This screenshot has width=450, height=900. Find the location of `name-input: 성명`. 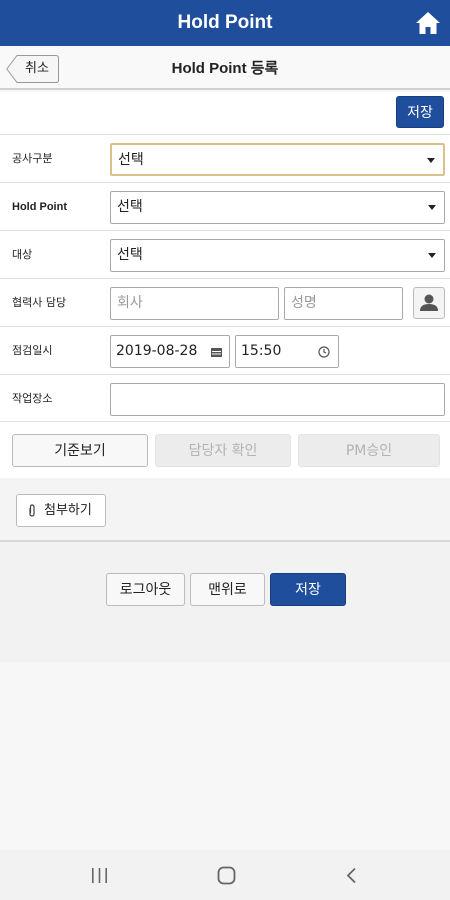

name-input: 성명 is located at coordinates (343, 303).